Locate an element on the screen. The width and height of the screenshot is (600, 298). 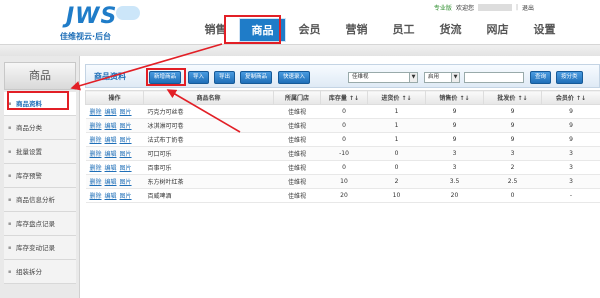
table-row: 删除 编辑 图片 巧克力可丝卷 佳维视 0 1 9 9 9 is located at coordinates (342, 111).